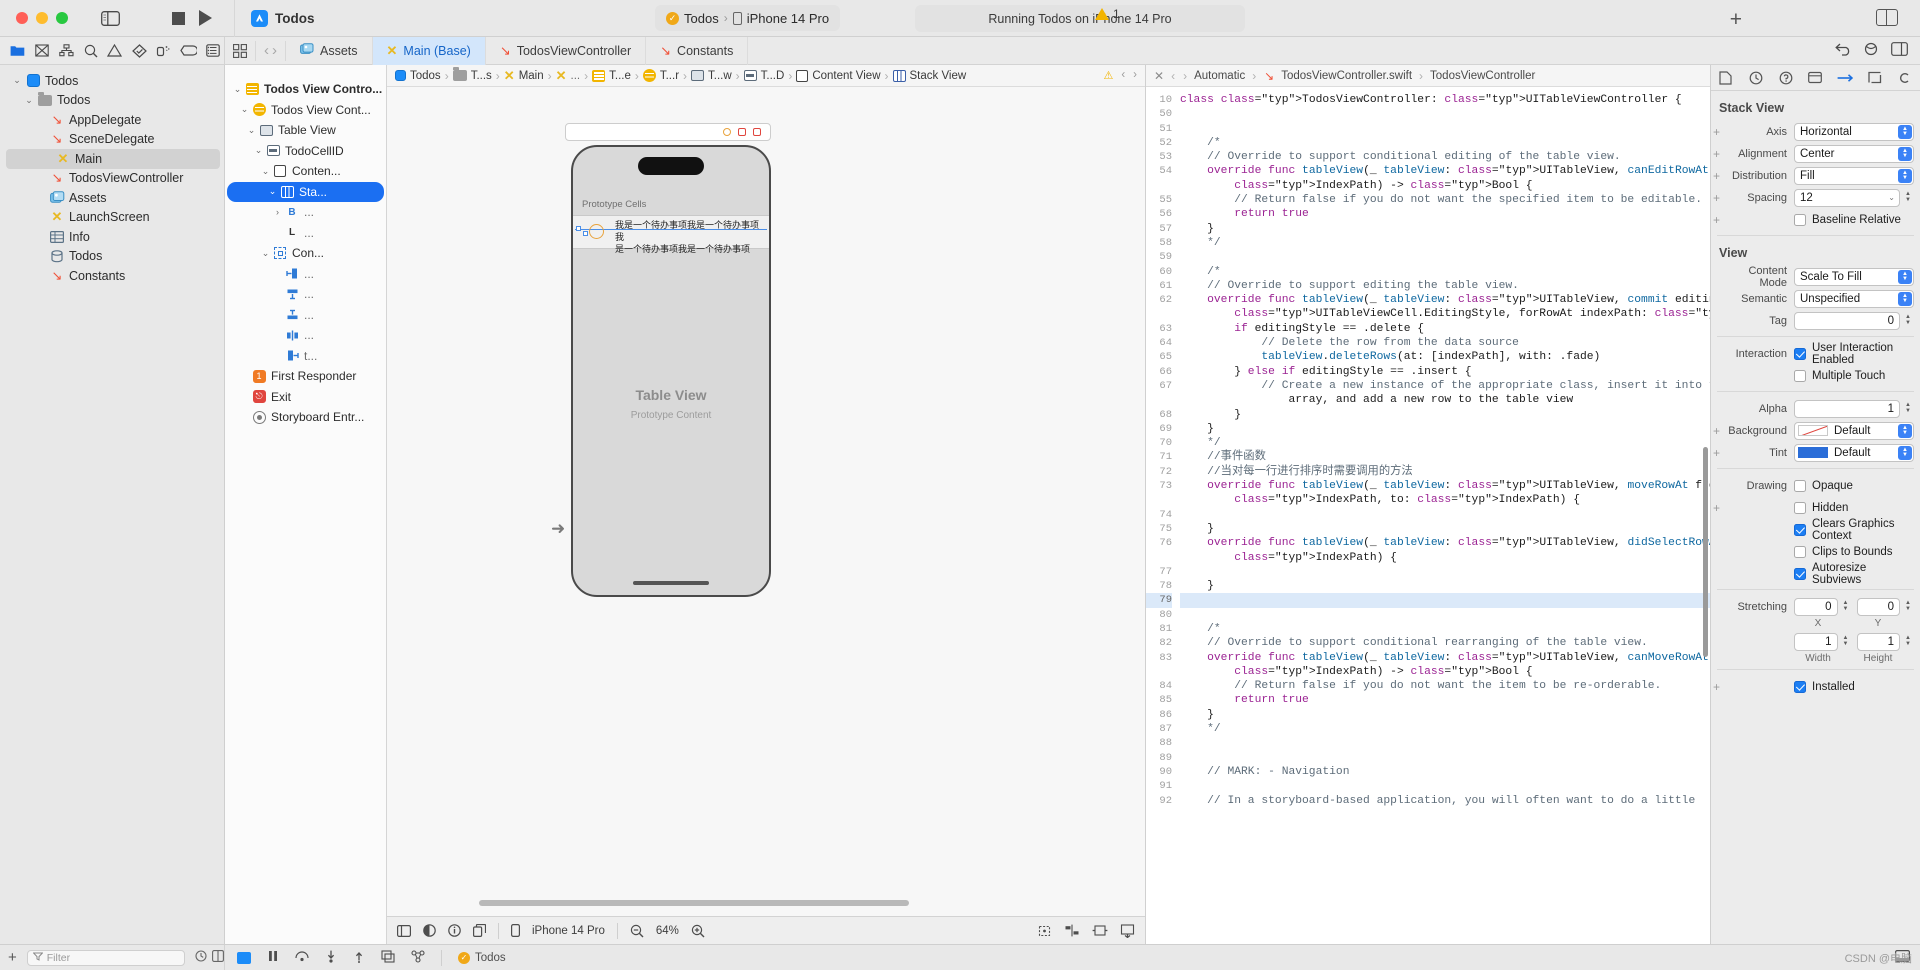 This screenshot has width=1920, height=970. Describe the element at coordinates (110, 18) in the screenshot. I see `sidebar-toggle-icon` at that location.